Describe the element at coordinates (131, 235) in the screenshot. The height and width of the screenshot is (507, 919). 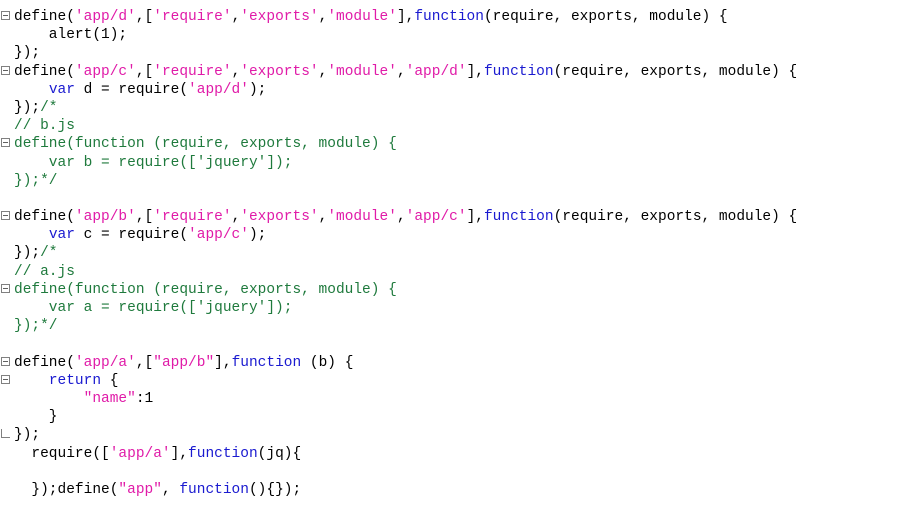
I see `code-token-plain: c = require(` at that location.